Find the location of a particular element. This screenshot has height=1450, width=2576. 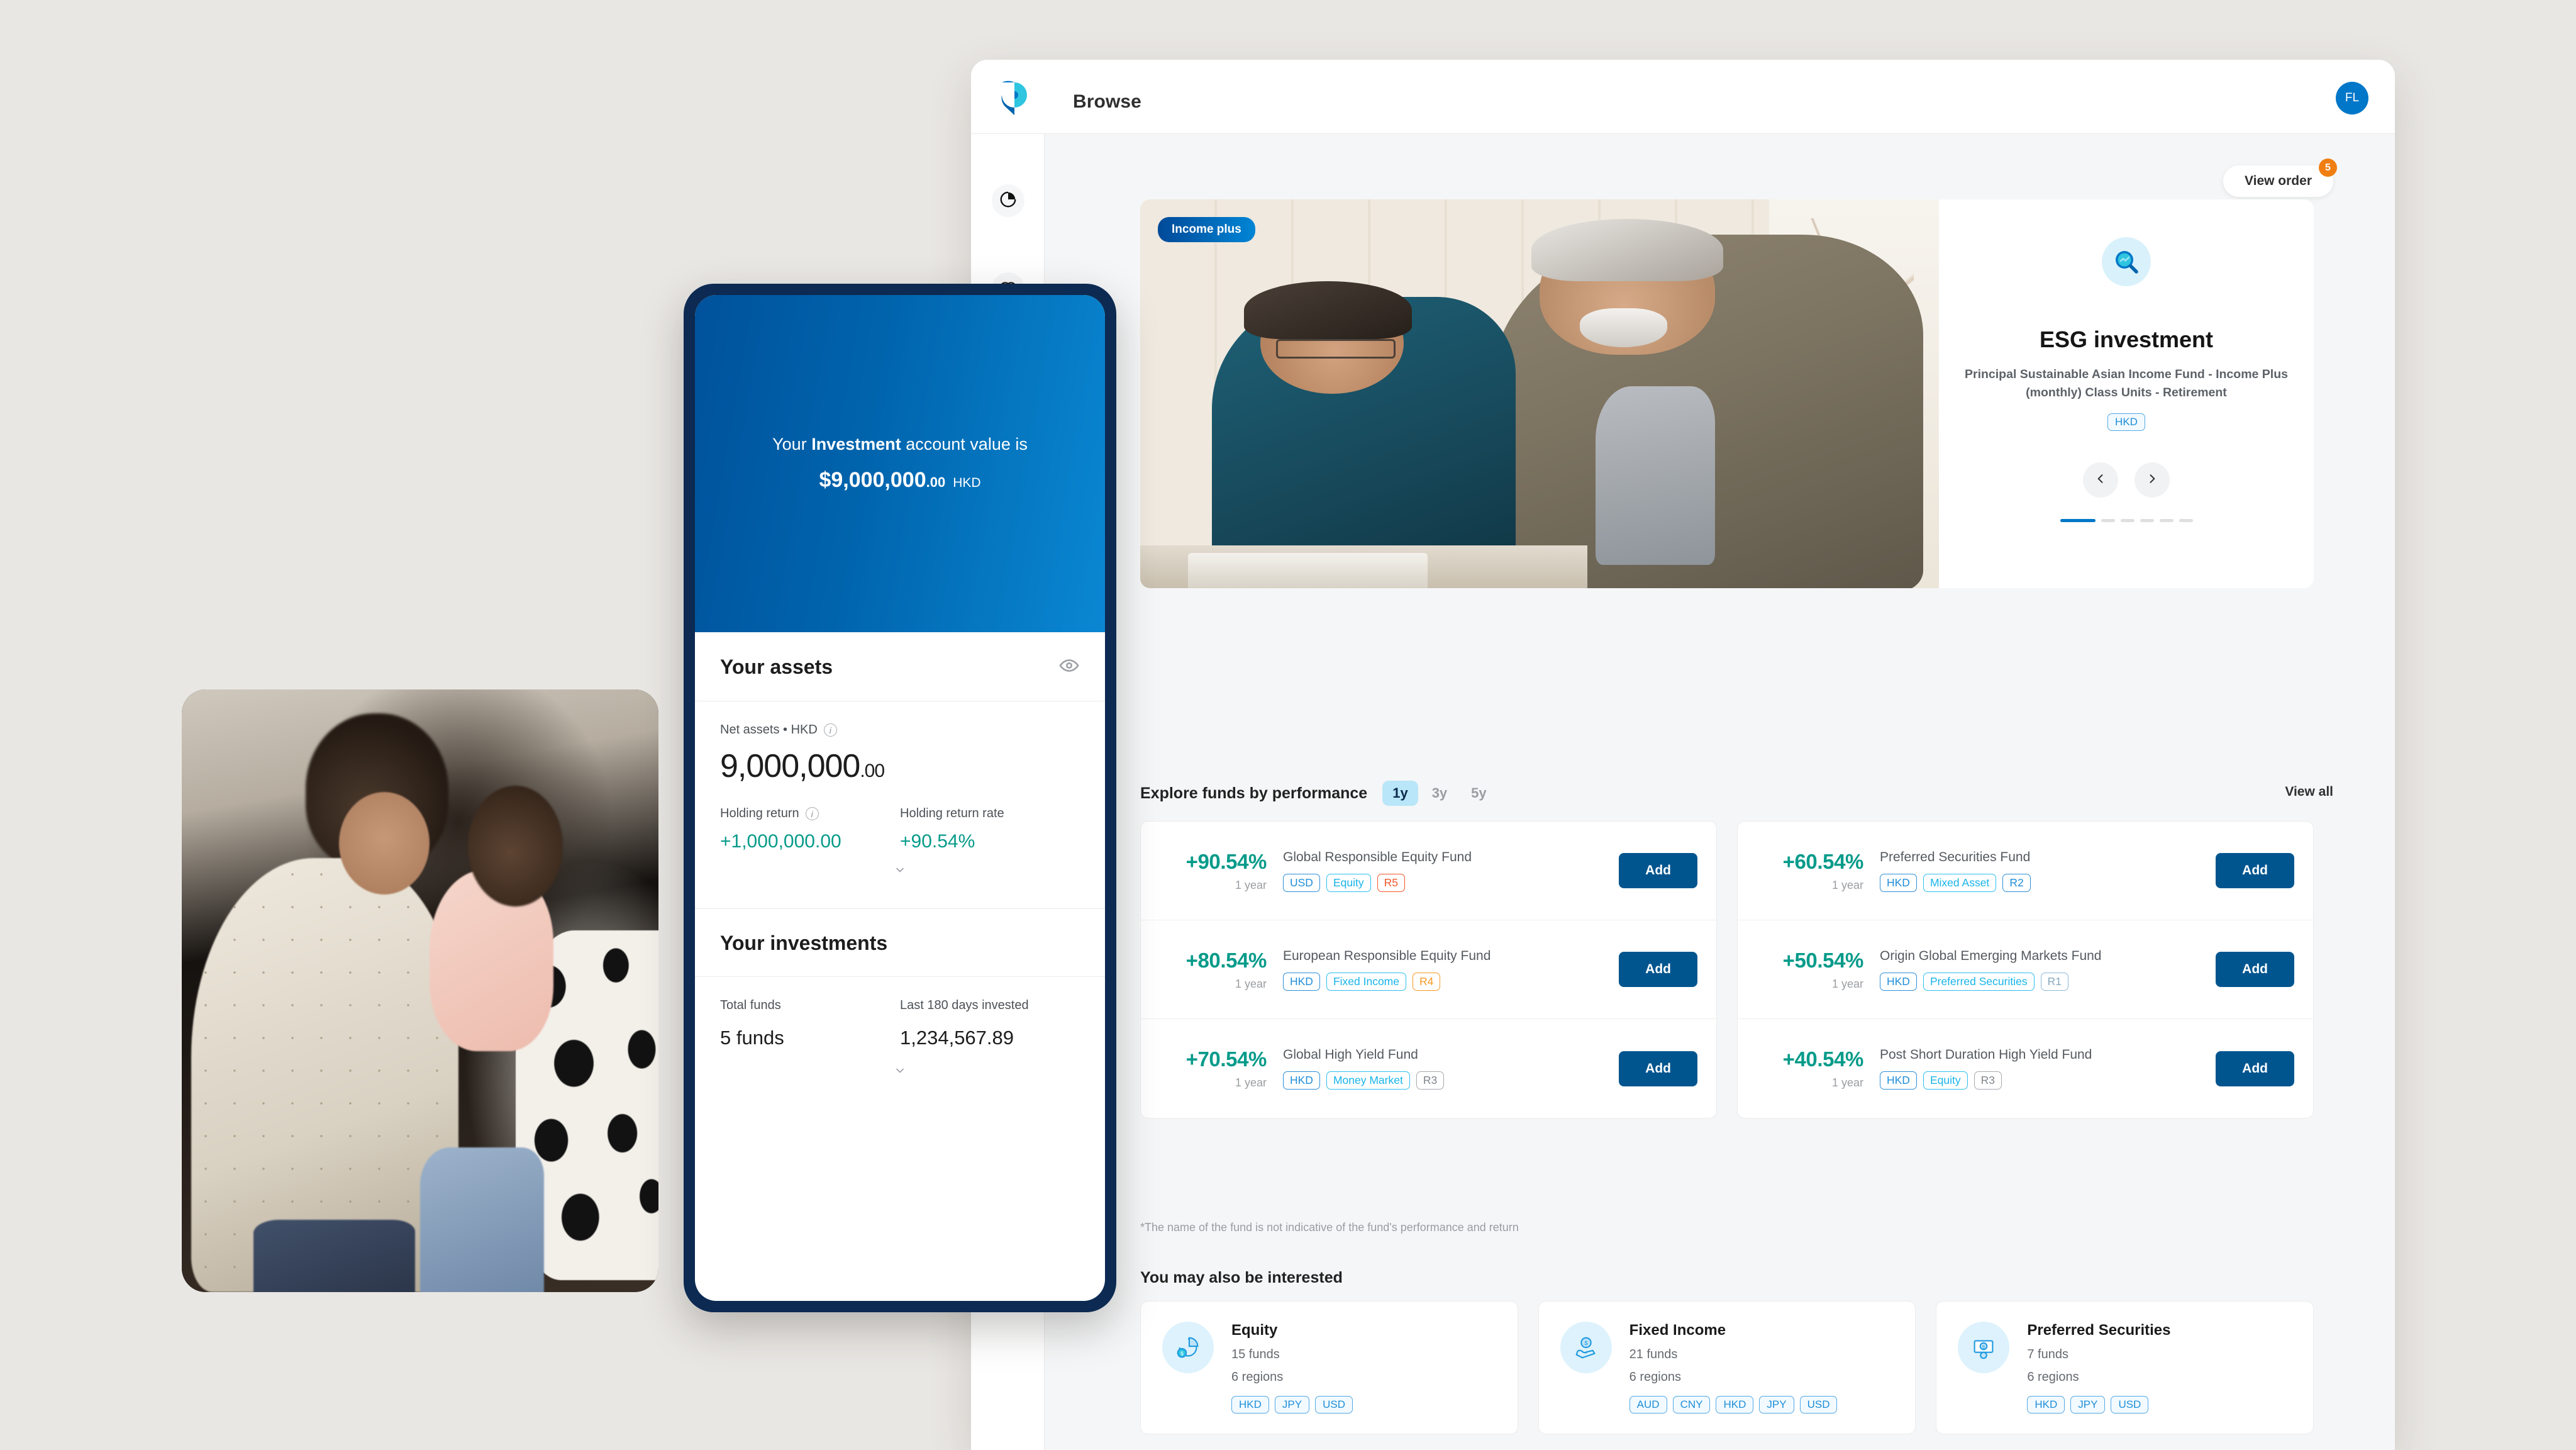

carousel-pagination is located at coordinates (2126, 521).